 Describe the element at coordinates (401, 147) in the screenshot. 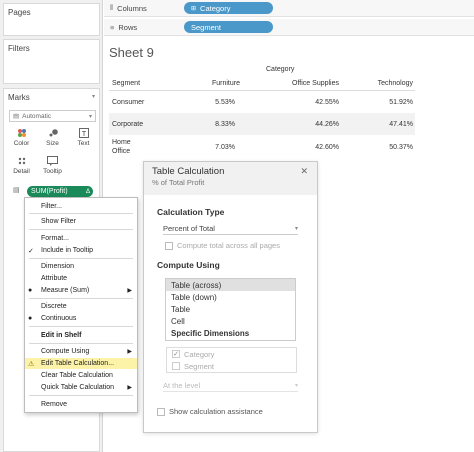

I see `cell-value: 50.37%` at that location.